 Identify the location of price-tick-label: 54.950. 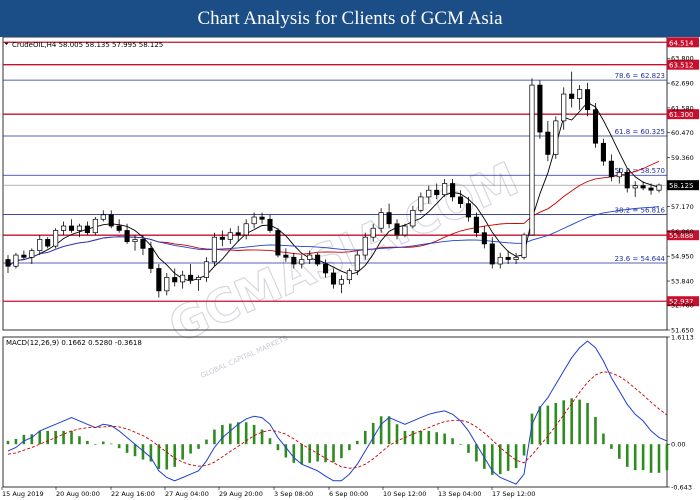
(682, 257).